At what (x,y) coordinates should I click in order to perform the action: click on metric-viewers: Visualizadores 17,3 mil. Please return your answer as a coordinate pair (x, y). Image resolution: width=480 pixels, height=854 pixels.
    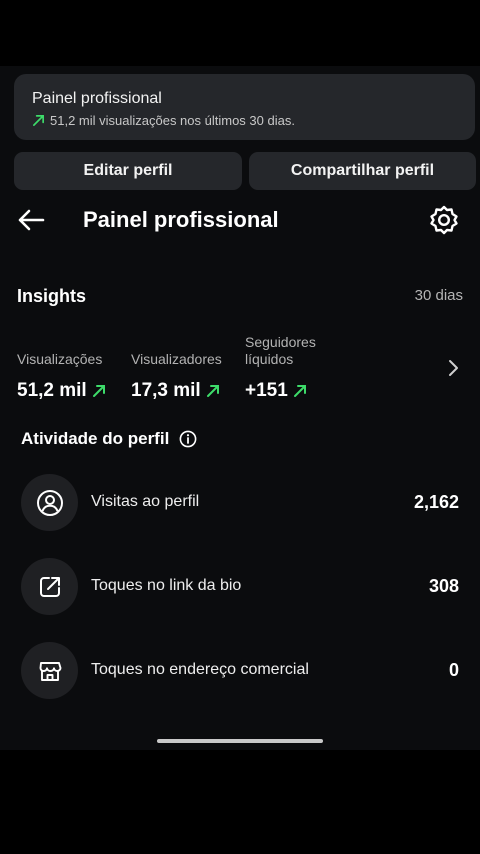
    Looking at the image, I should click on (176, 368).